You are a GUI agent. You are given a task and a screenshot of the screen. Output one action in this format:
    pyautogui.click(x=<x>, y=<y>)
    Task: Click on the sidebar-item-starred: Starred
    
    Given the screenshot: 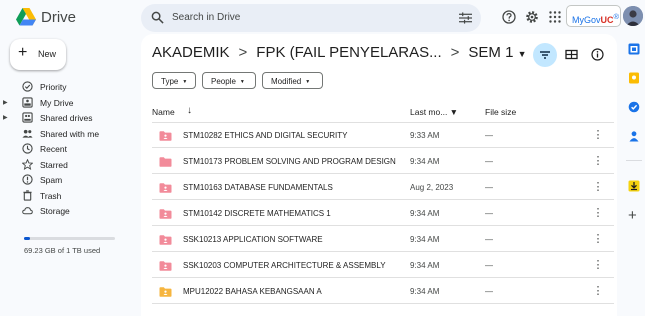 What is the action you would take?
    pyautogui.click(x=70, y=165)
    